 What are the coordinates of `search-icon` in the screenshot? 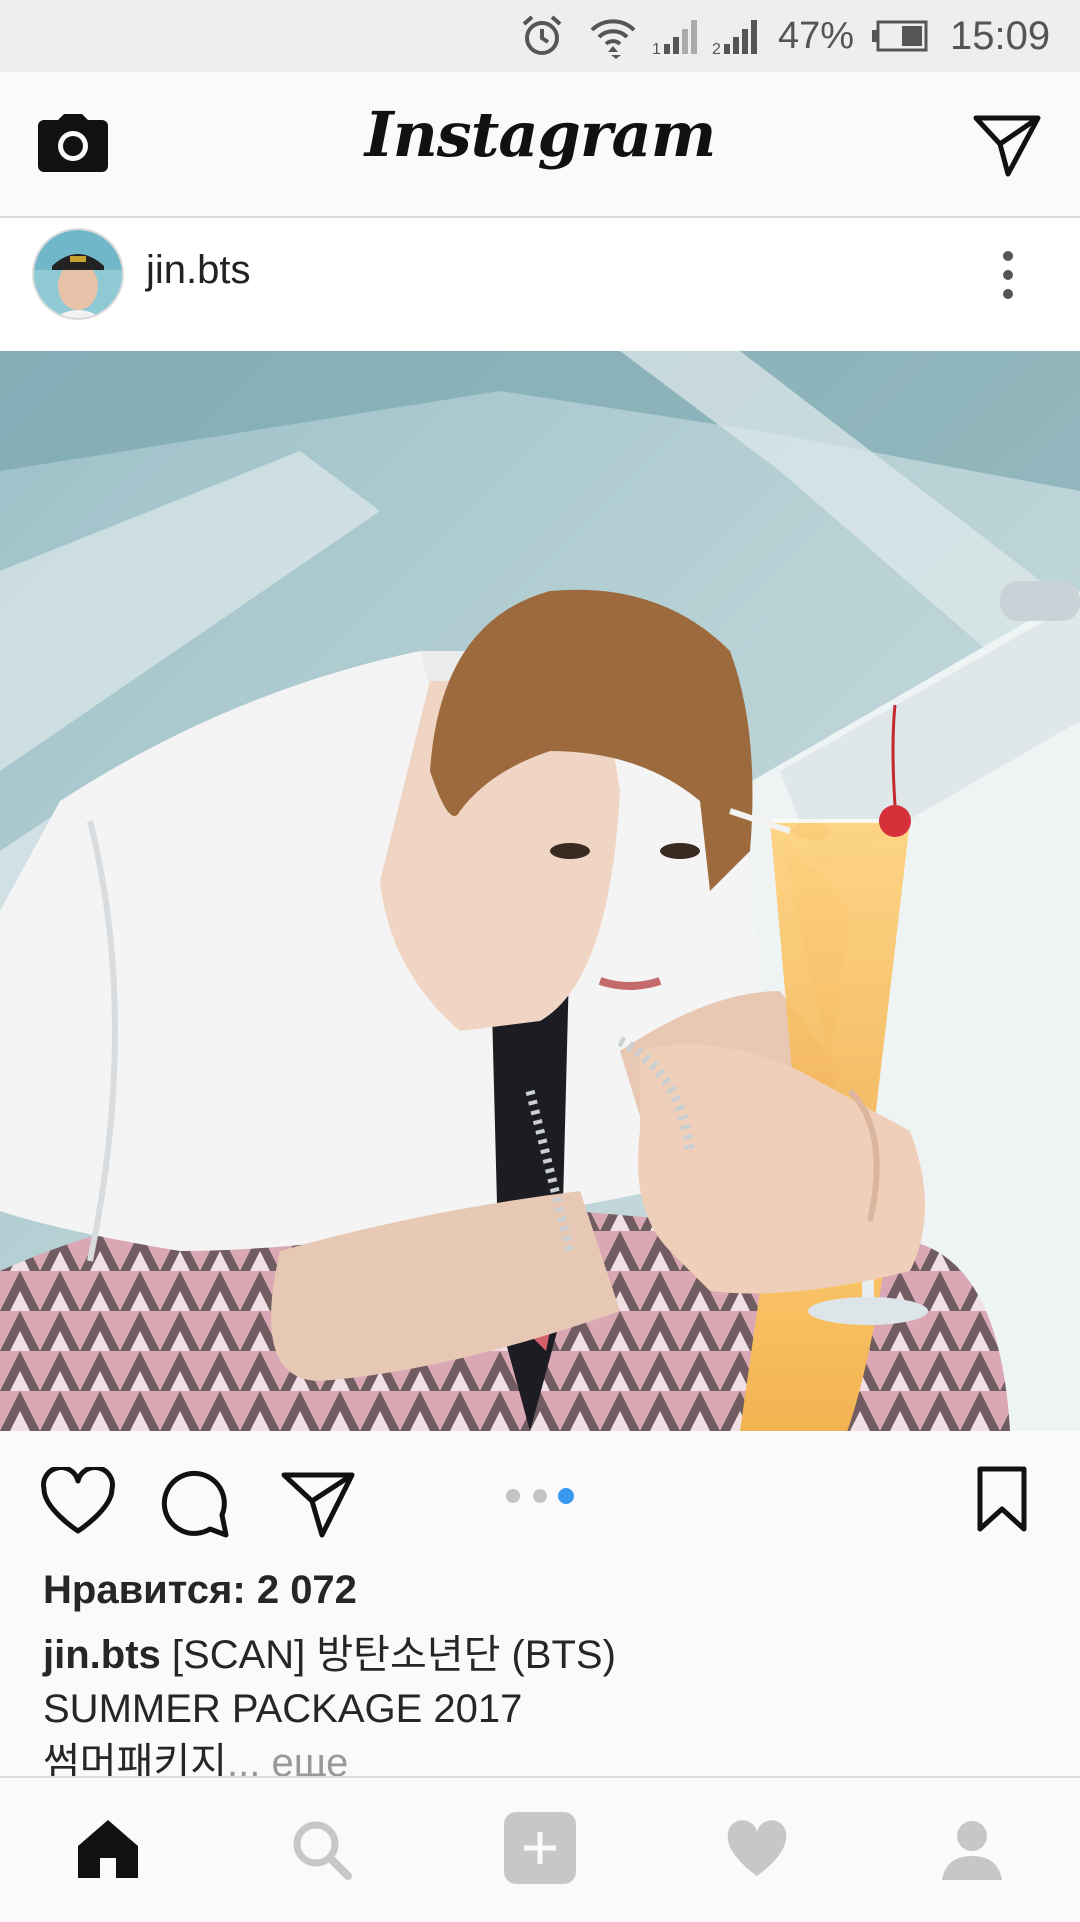 It's located at (322, 1850).